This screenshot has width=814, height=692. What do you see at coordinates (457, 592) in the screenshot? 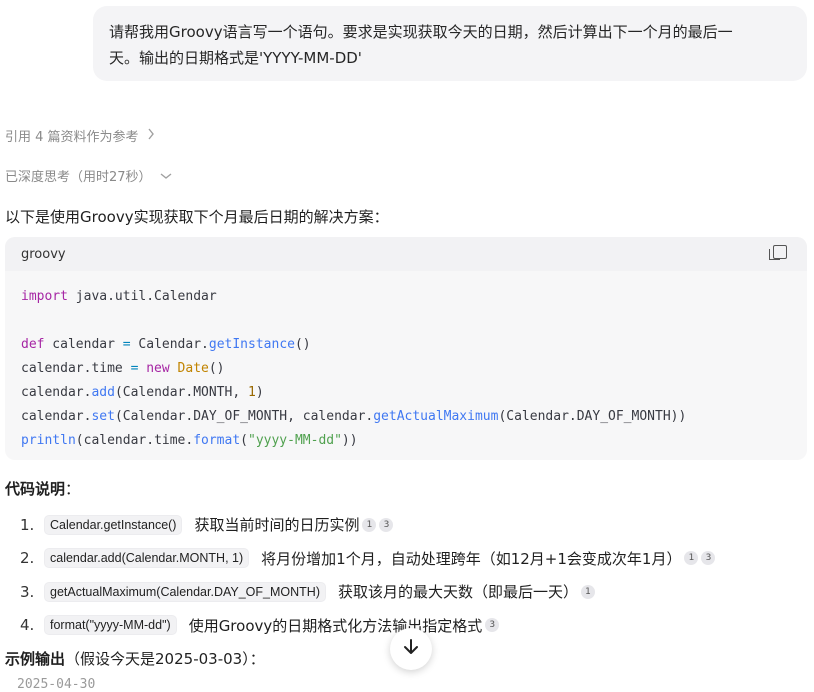
I see `item-text: 获取该月的最大天数（即最后一天）` at bounding box center [457, 592].